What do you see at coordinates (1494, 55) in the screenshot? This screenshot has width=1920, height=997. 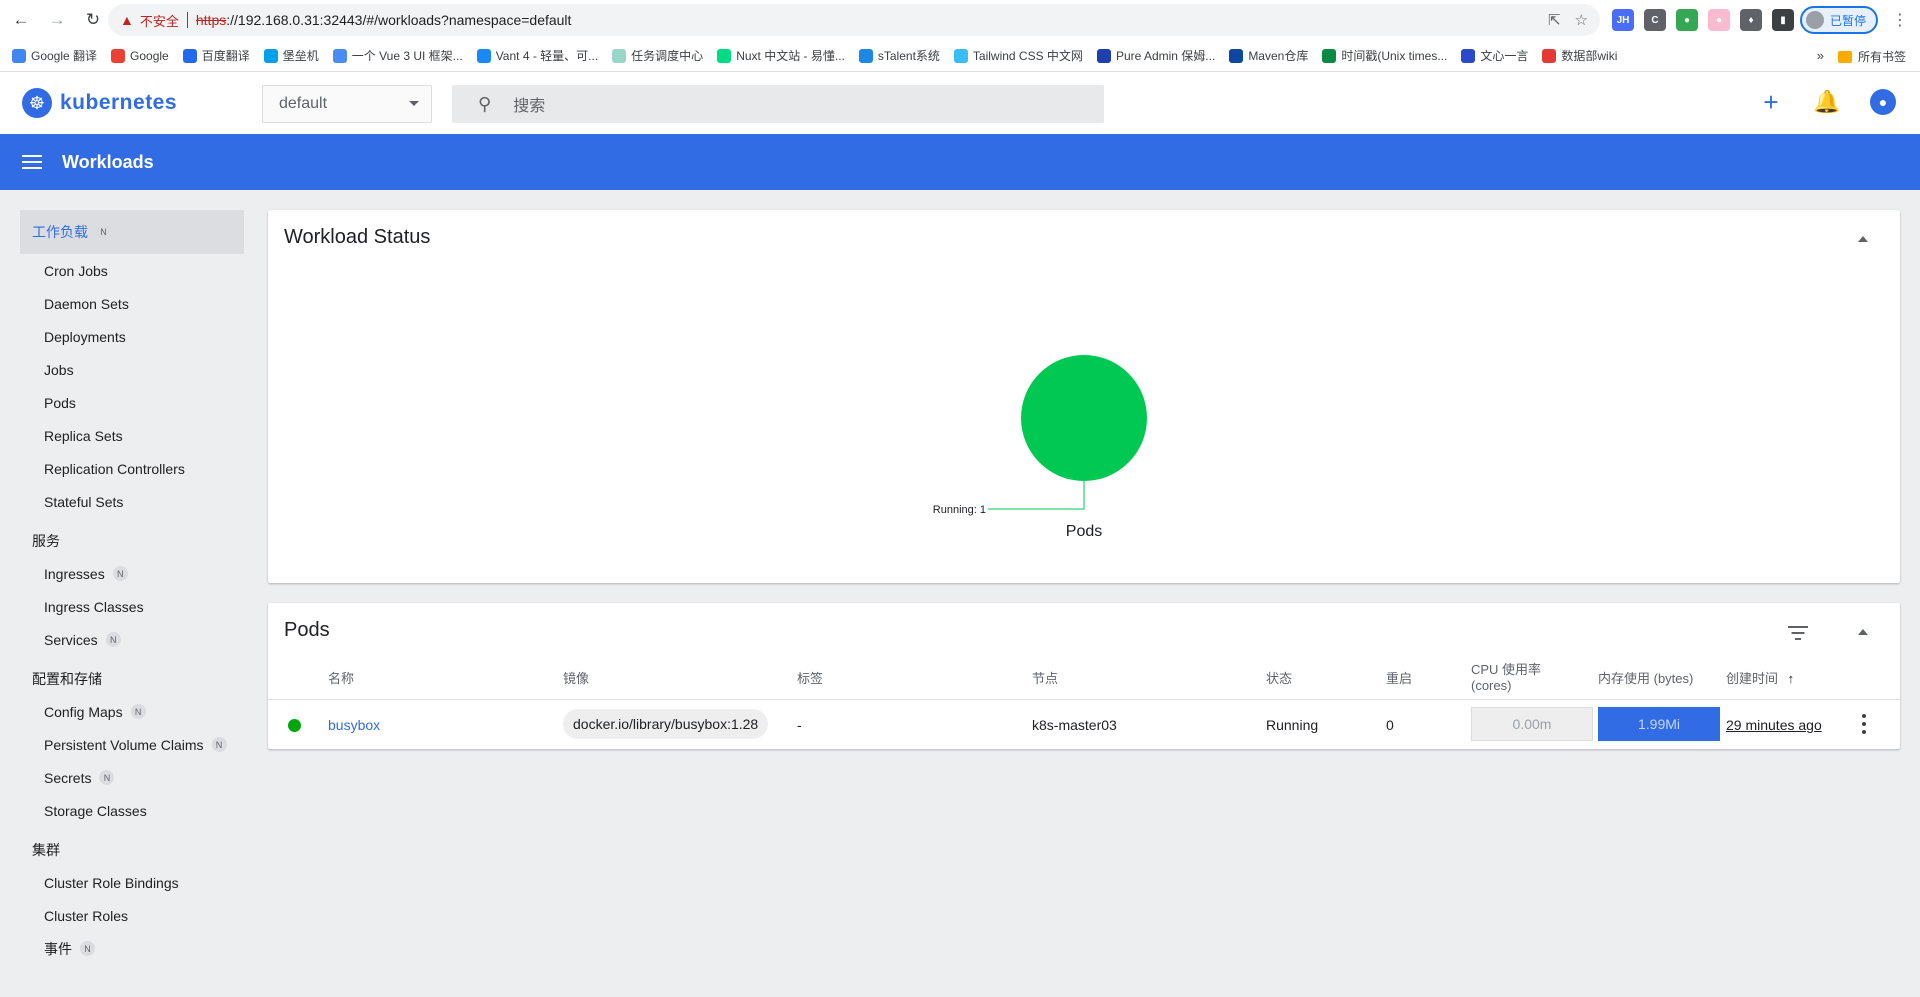 I see `bookmark-item: 文心一言` at bounding box center [1494, 55].